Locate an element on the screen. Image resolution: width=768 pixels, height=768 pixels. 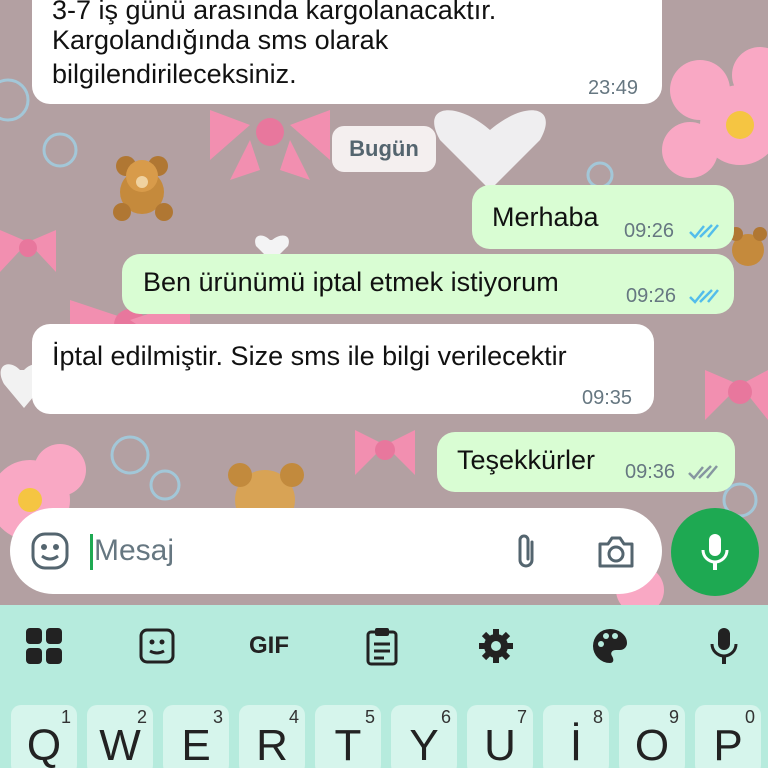
key-r: 4 R is located at coordinates (272, 736).